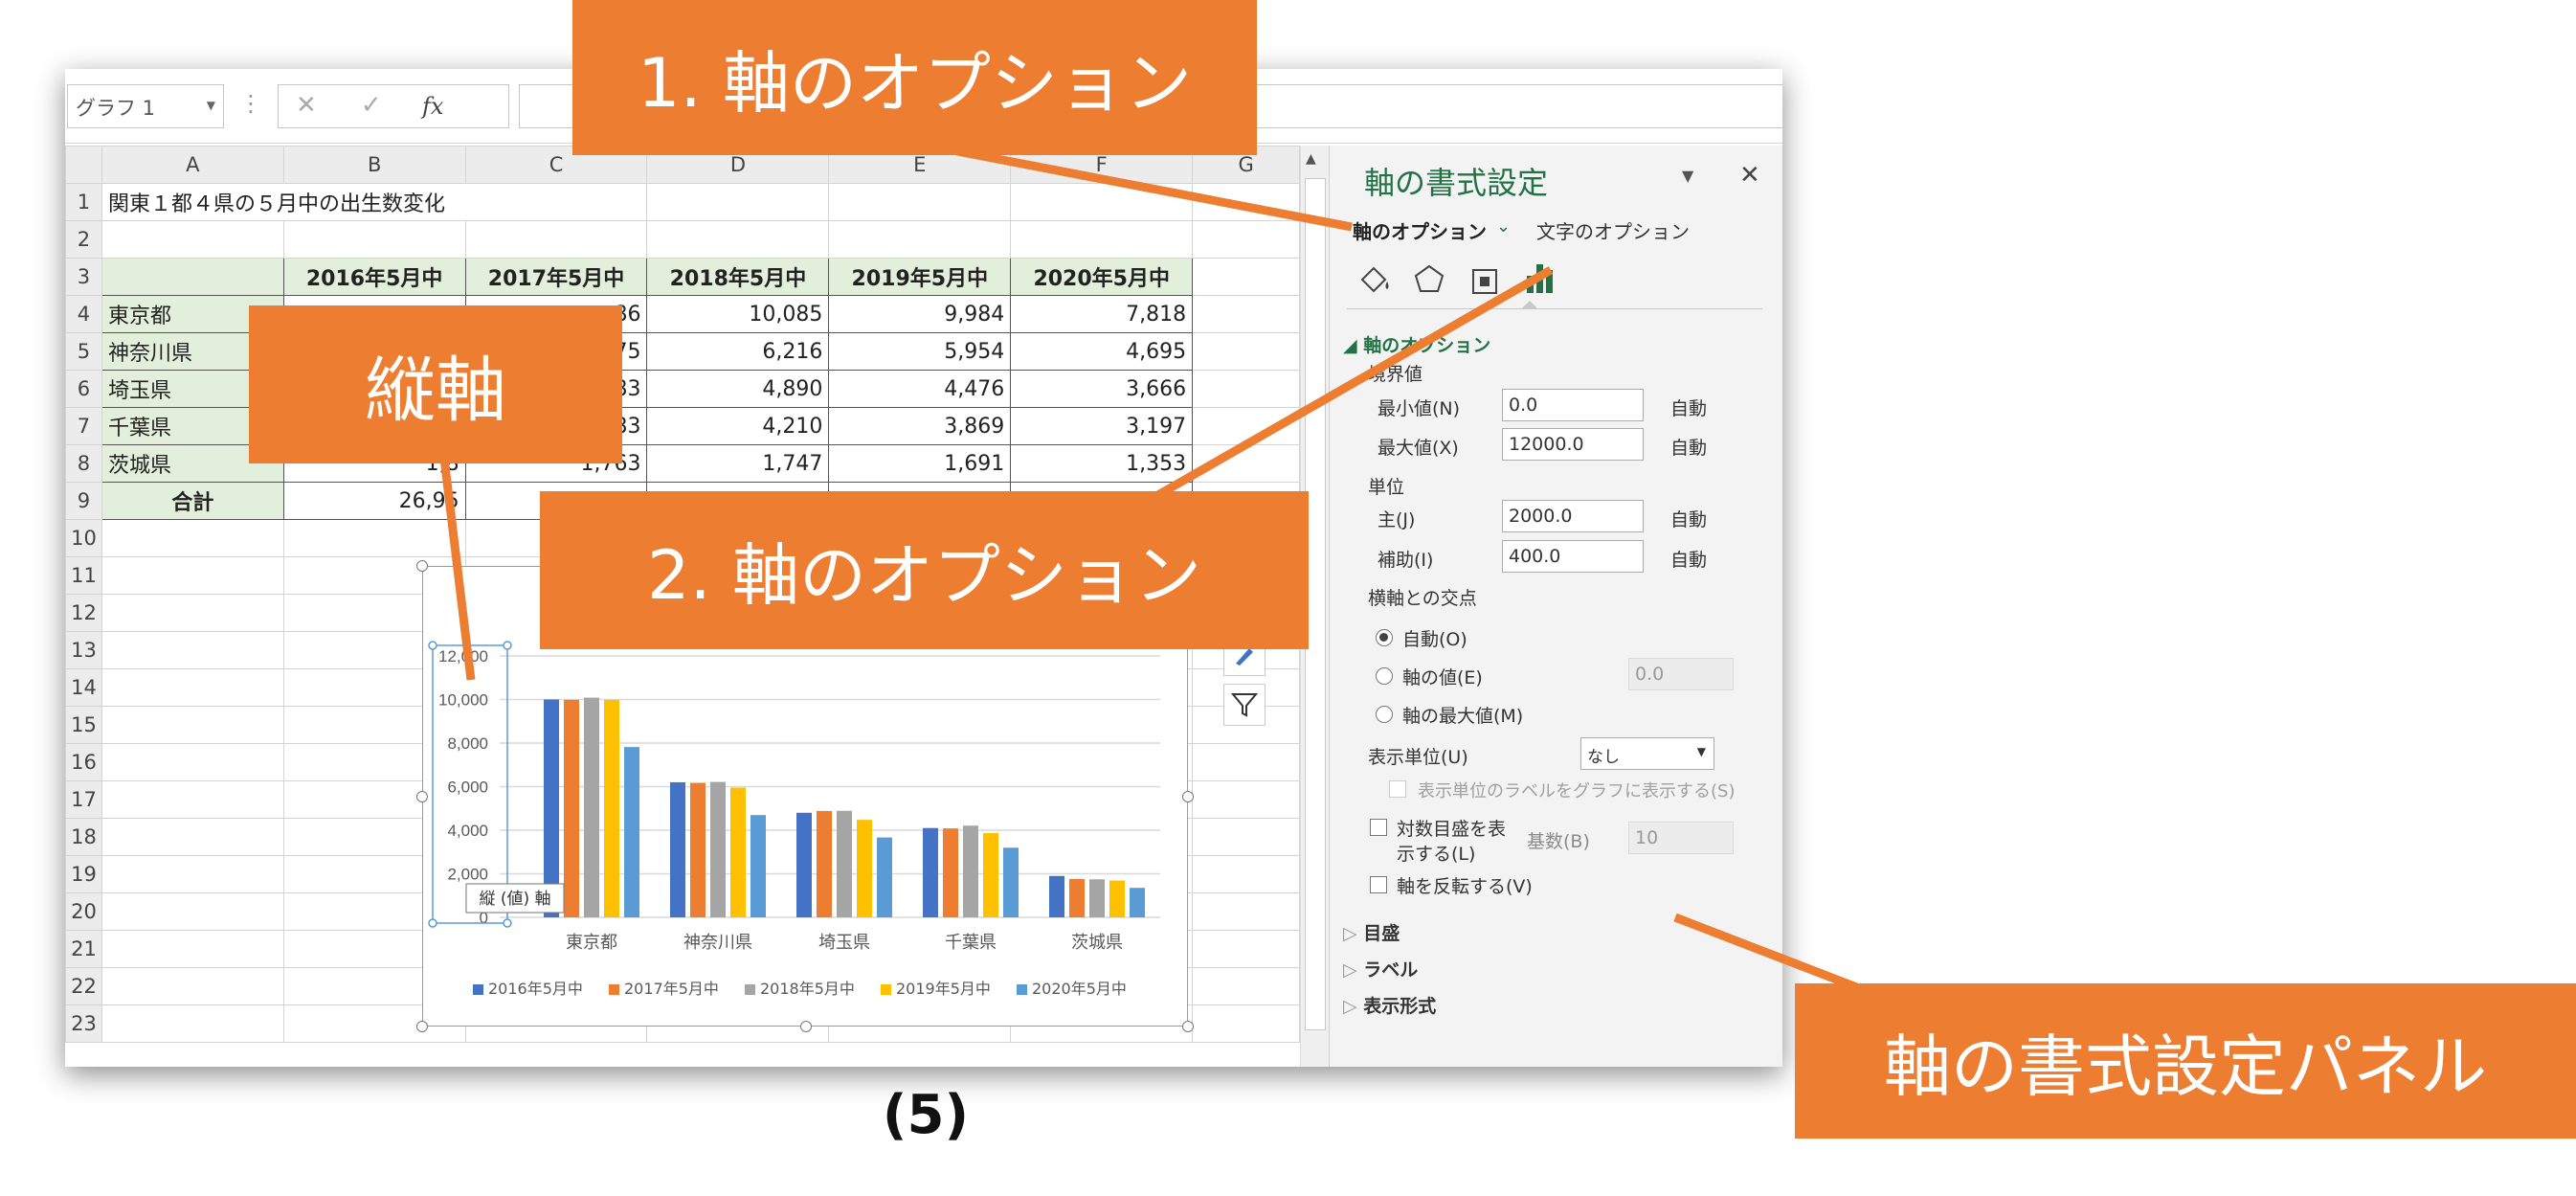 The image size is (2576, 1196). Describe the element at coordinates (192, 501) in the screenshot. I see `total-label: 合計` at that location.